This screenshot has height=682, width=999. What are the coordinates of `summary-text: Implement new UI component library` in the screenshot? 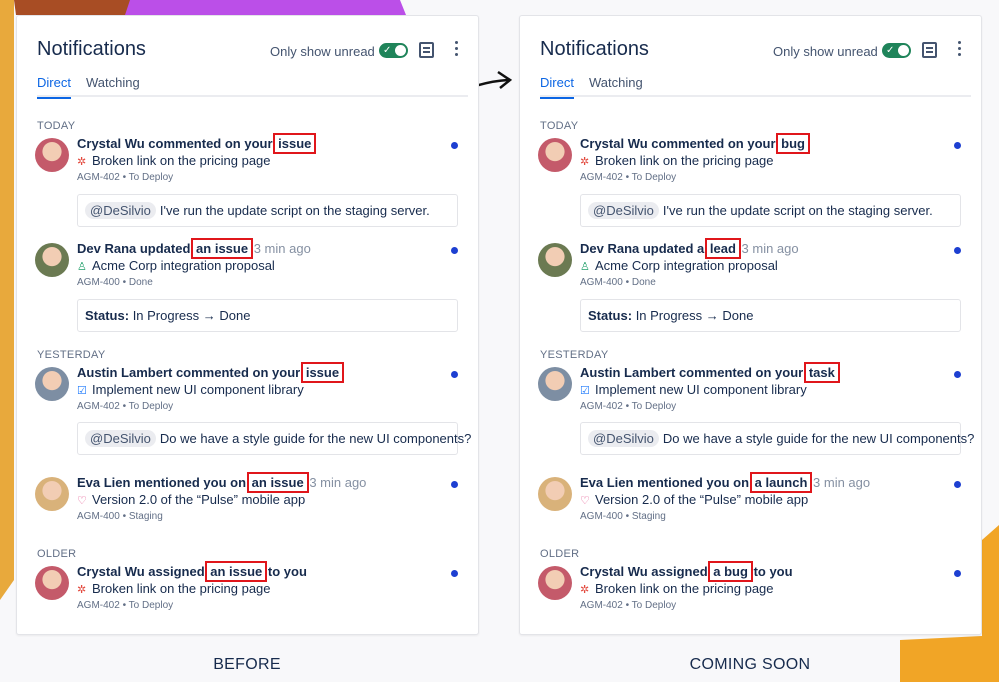 It's located at (198, 389).